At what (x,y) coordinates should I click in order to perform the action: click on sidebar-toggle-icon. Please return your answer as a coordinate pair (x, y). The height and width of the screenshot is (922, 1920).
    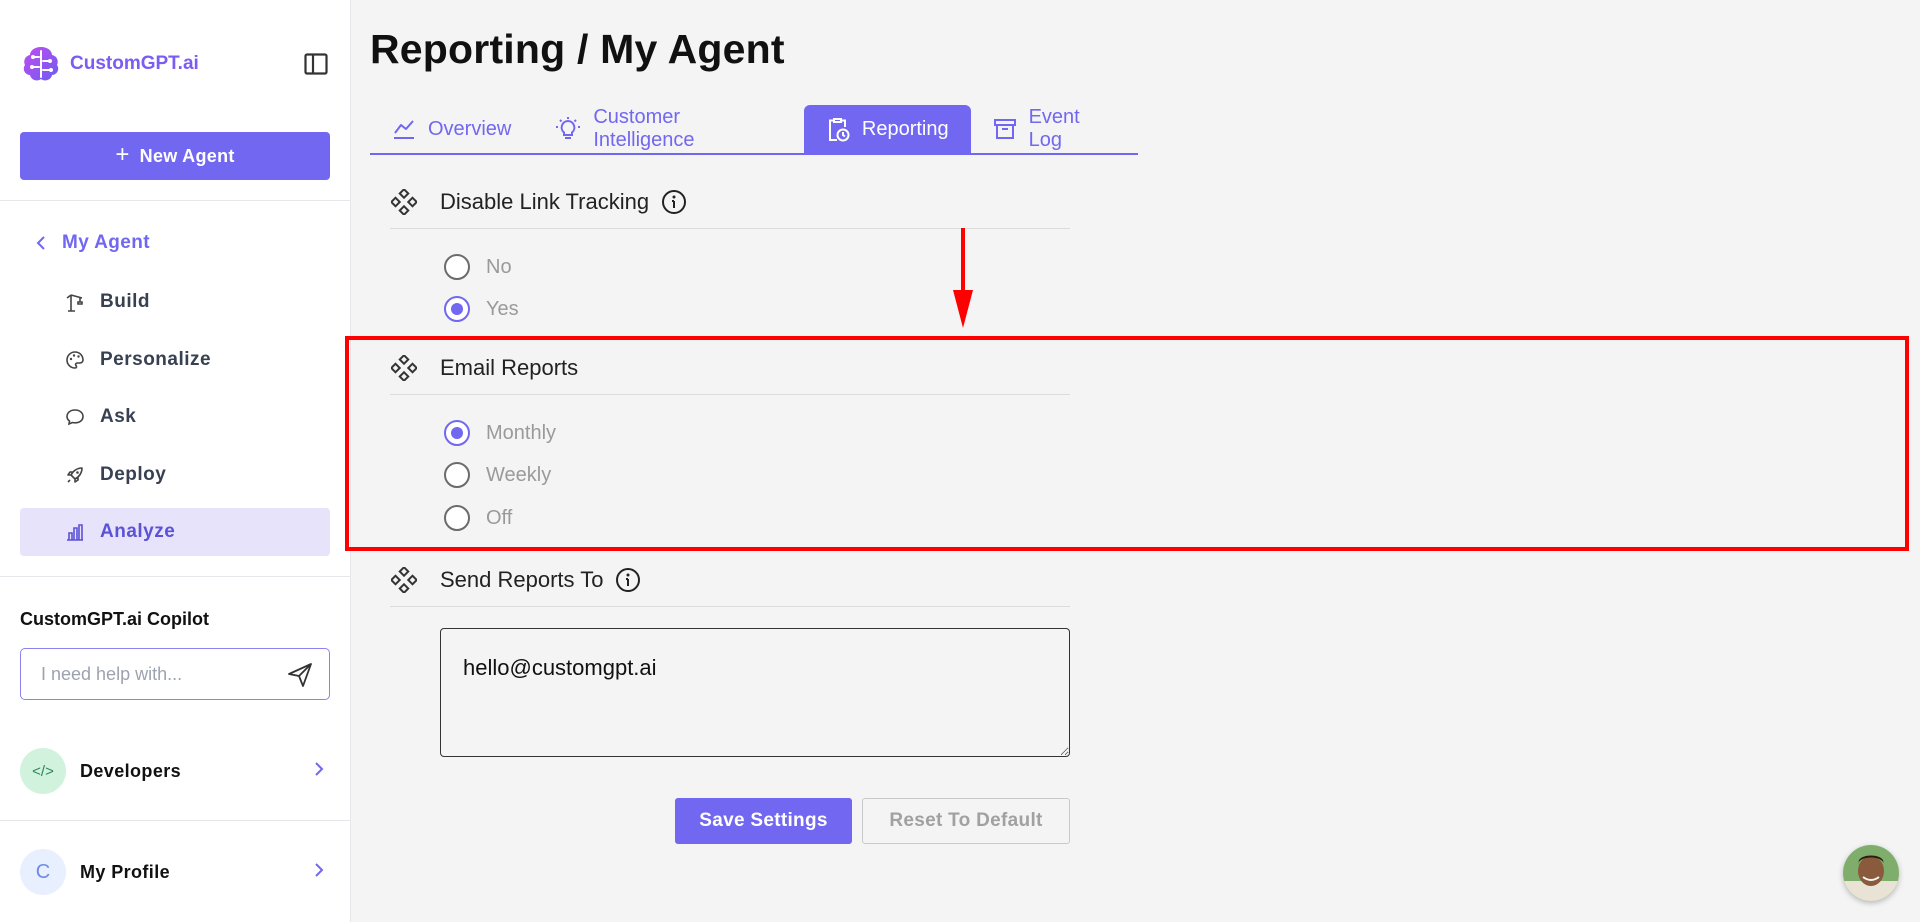
    Looking at the image, I should click on (316, 64).